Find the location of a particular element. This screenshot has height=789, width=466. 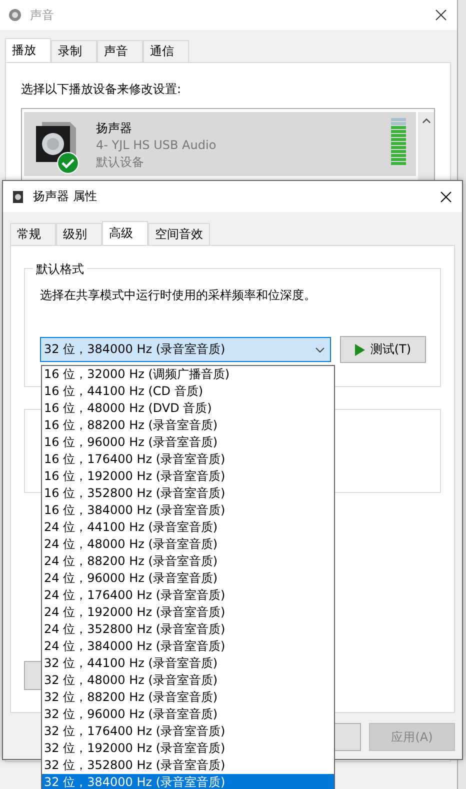

dropdown-option: 32 位，384000 Hz (录音室音质) is located at coordinates (188, 781).